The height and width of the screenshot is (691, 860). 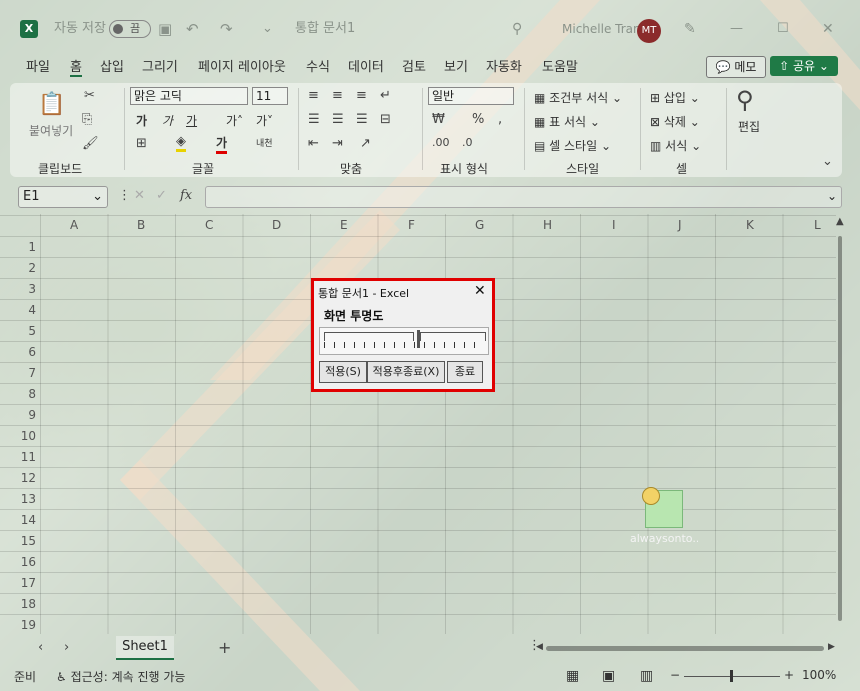 What do you see at coordinates (337, 95) in the screenshot?
I see `align-middle-icon: ≡` at bounding box center [337, 95].